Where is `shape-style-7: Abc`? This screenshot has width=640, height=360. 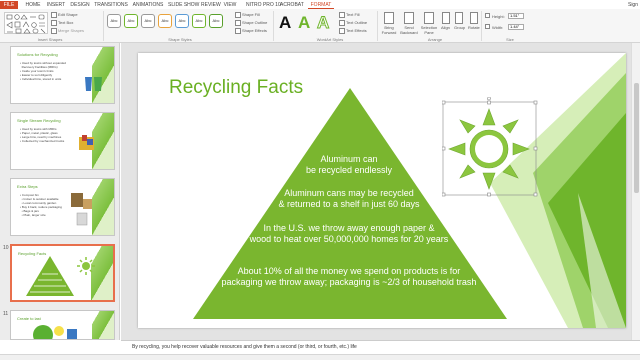
shape-style-7: Abc is located at coordinates (216, 21).